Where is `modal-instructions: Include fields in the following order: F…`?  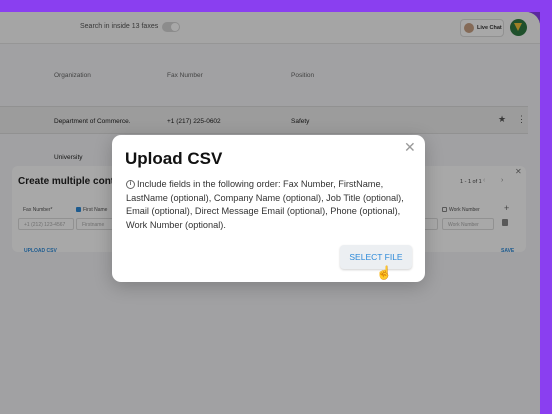
modal-instructions: Include fields in the following order: F… is located at coordinates (265, 204).